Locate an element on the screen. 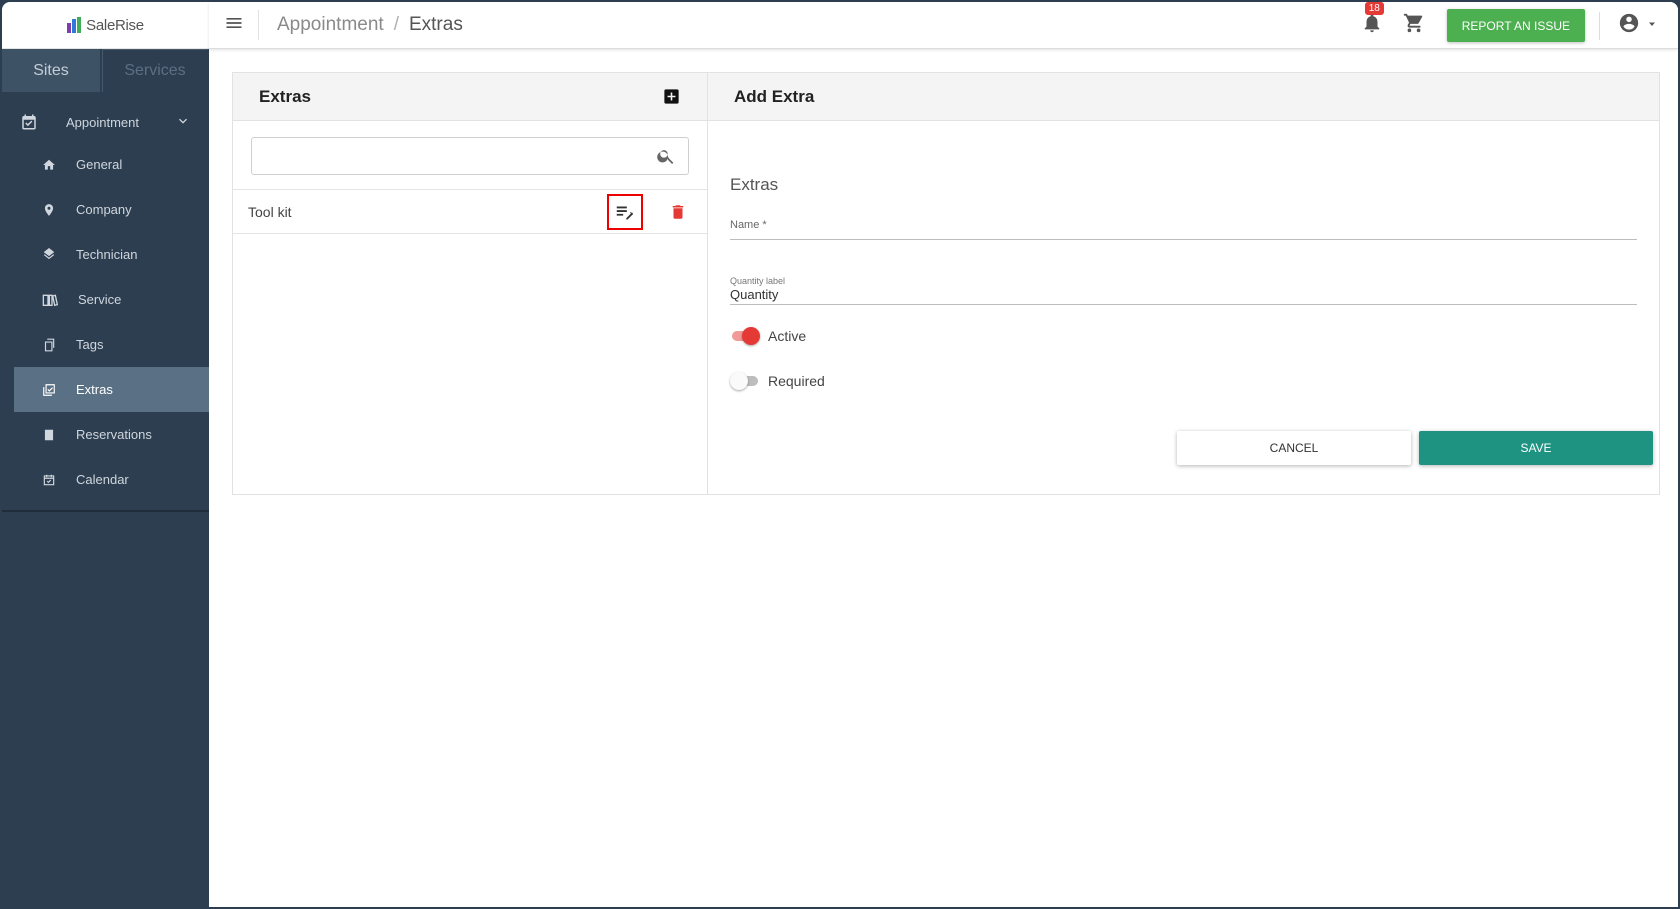 This screenshot has height=909, width=1680. search-icon is located at coordinates (666, 158).